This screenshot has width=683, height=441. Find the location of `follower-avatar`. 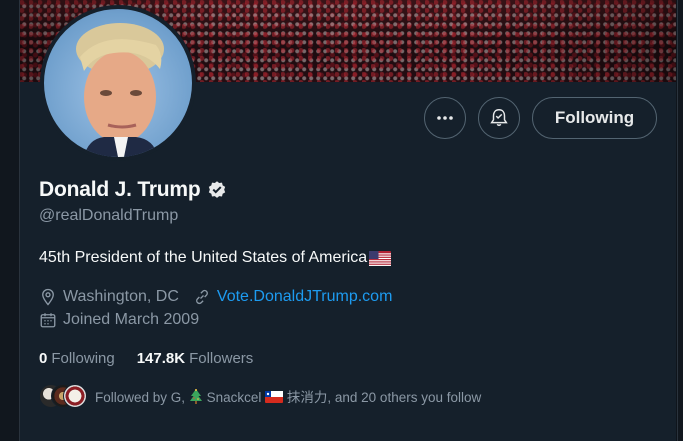

follower-avatar is located at coordinates (75, 396).